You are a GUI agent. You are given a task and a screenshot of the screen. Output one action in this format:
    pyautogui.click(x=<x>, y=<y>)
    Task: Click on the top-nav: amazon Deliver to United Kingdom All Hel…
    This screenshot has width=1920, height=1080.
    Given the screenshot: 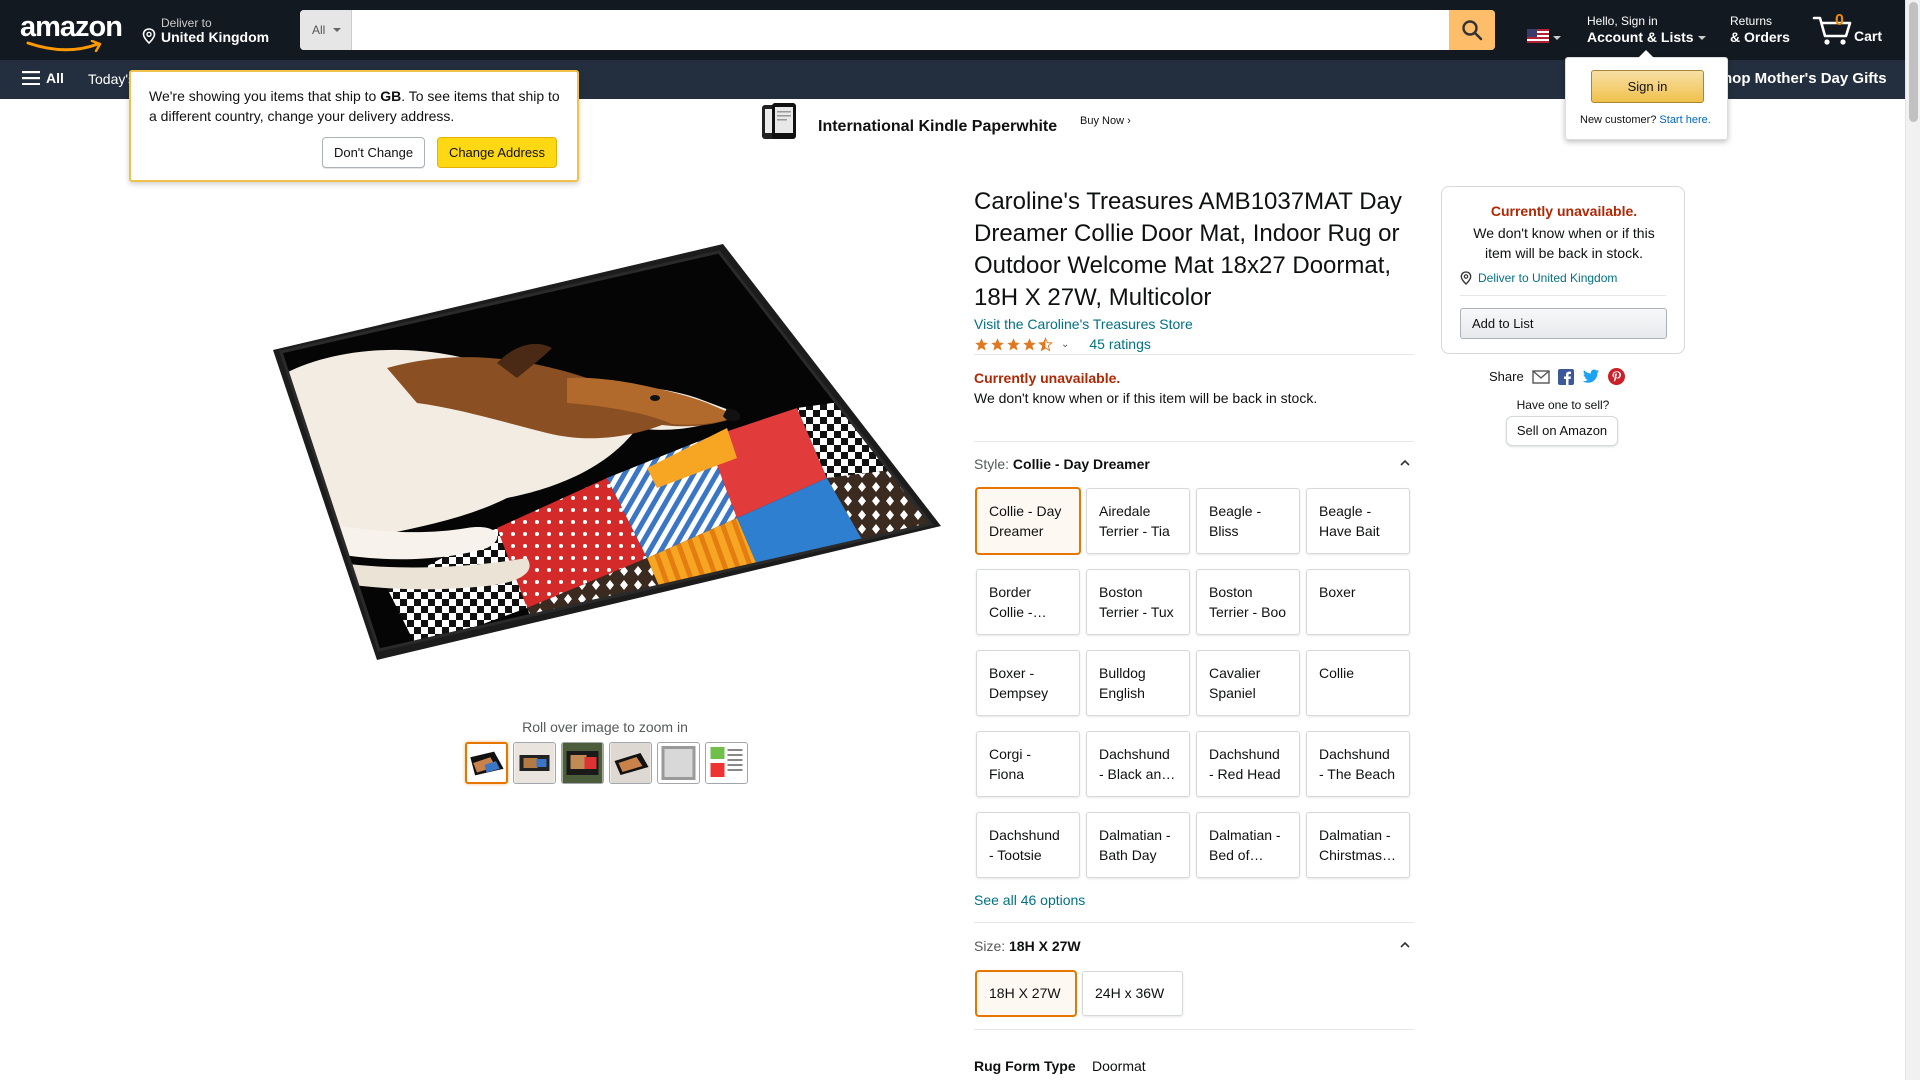 What is the action you would take?
    pyautogui.click(x=952, y=30)
    